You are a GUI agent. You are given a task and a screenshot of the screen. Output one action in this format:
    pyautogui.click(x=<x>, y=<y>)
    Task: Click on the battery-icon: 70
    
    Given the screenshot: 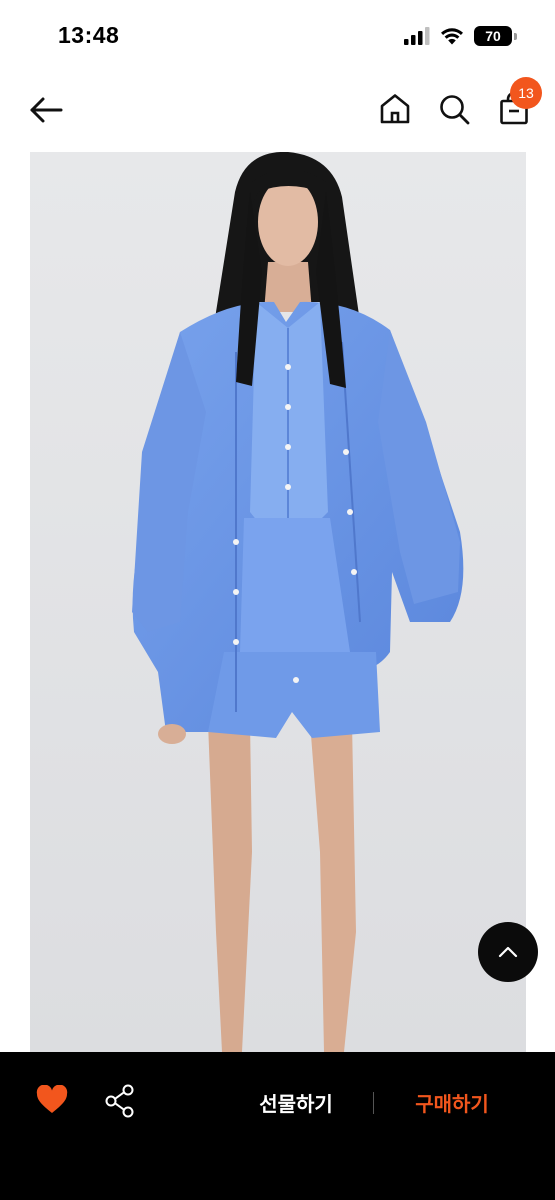 What is the action you would take?
    pyautogui.click(x=495, y=36)
    